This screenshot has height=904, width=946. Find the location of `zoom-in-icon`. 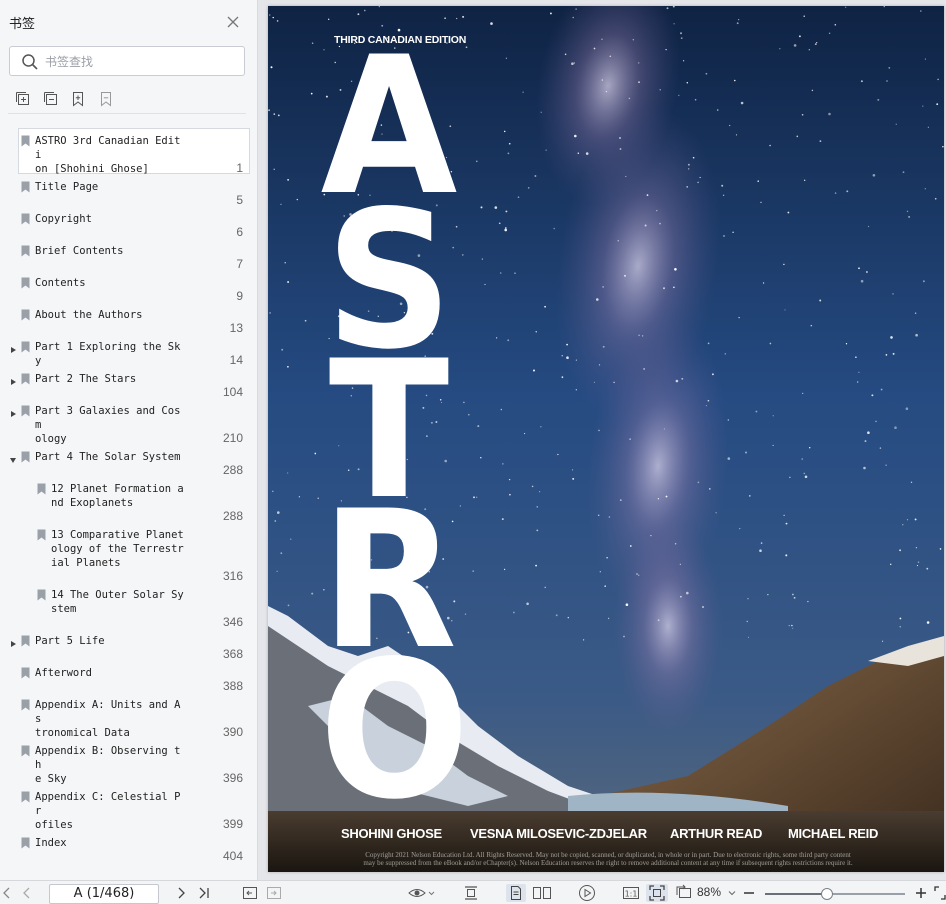

zoom-in-icon is located at coordinates (921, 893).